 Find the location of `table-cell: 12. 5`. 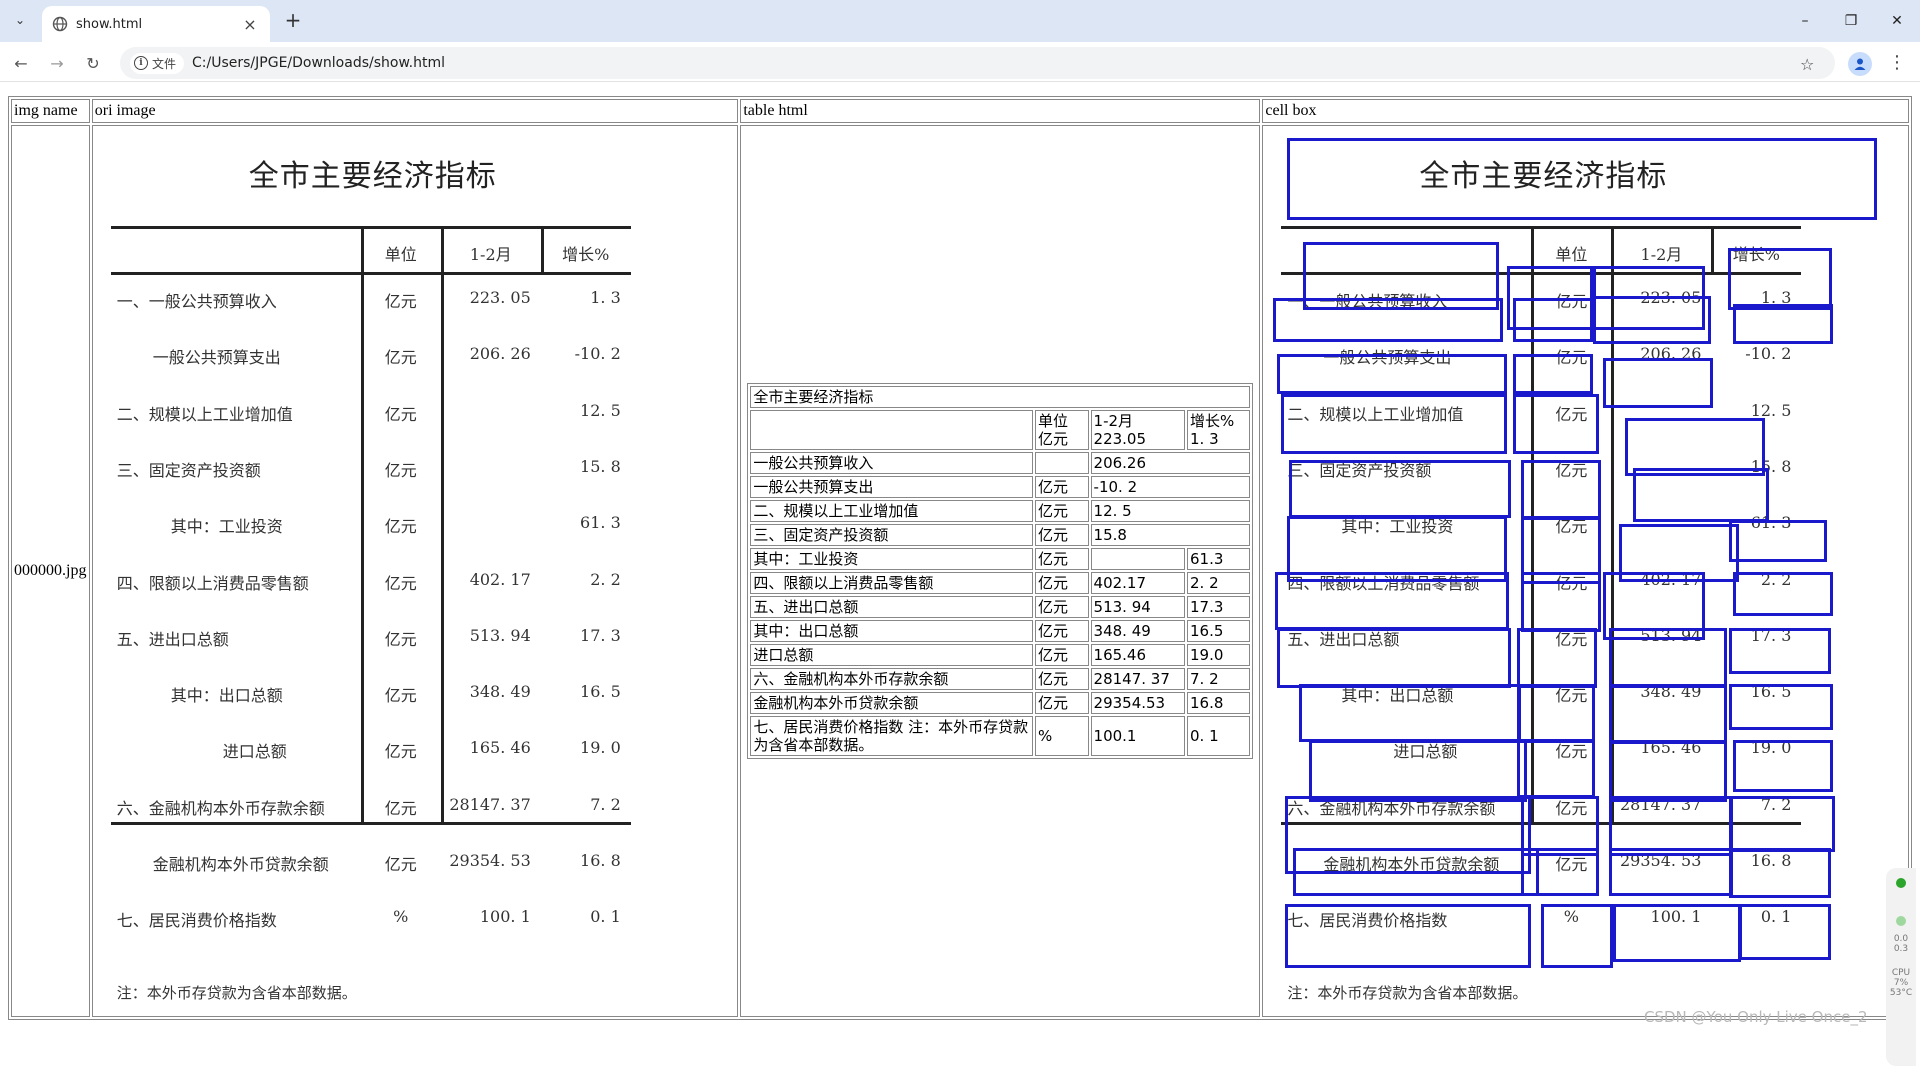

table-cell: 12. 5 is located at coordinates (1170, 511).